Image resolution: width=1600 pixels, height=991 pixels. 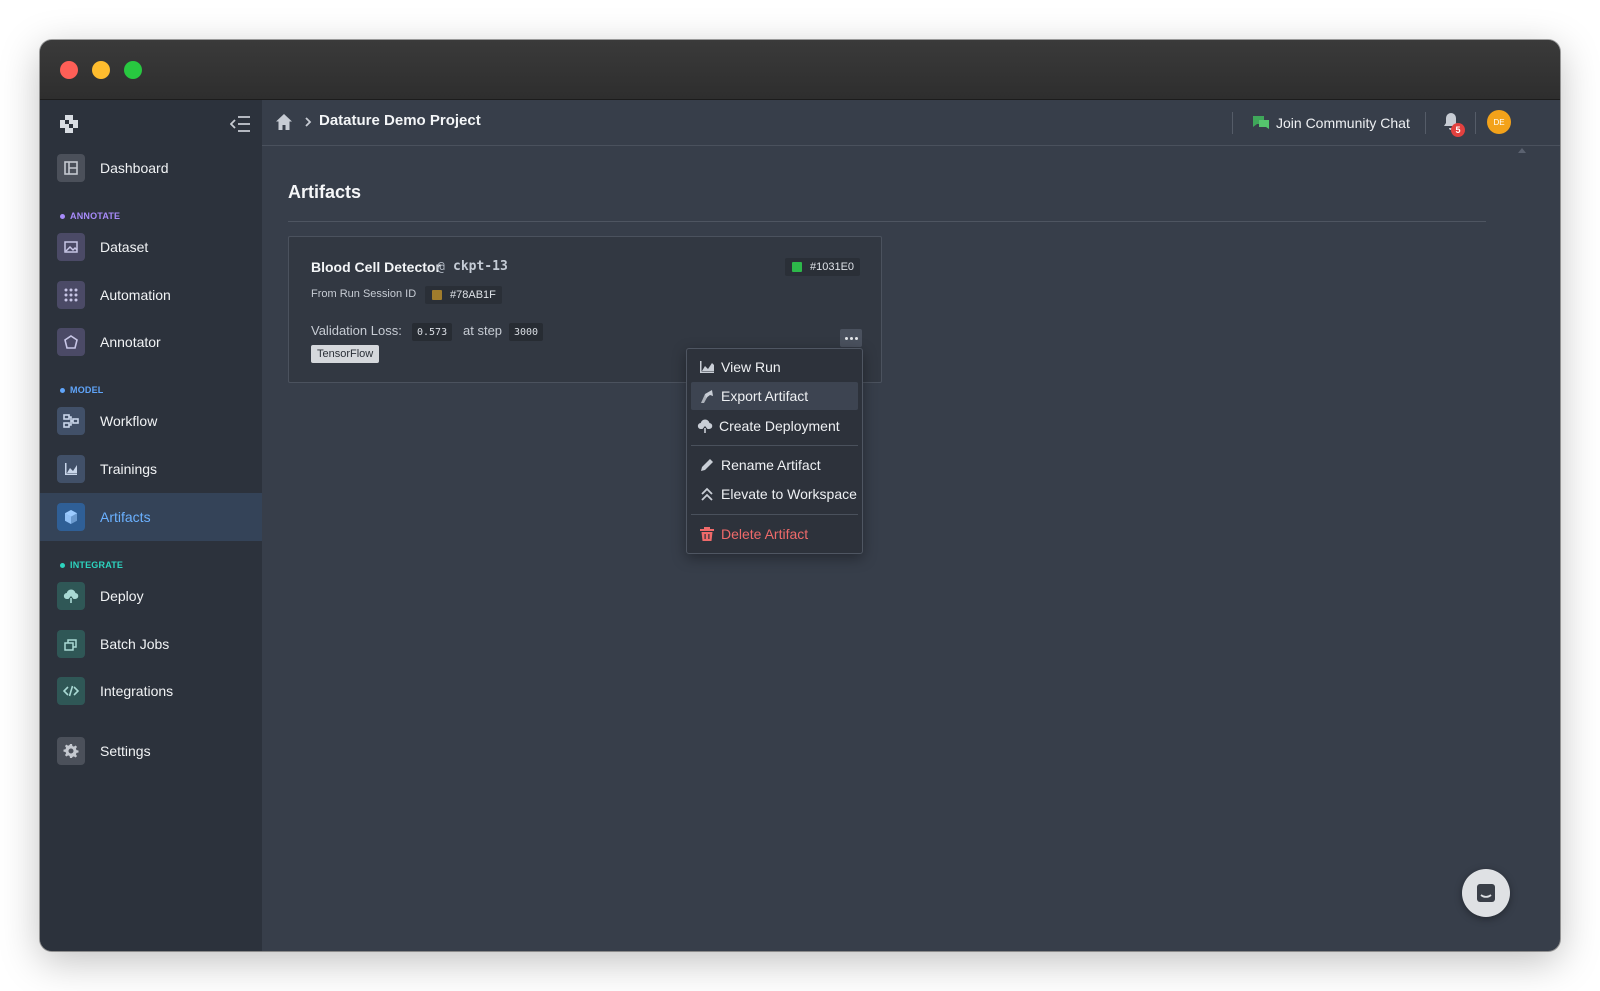 I want to click on minimize-window-button, so click(x=101, y=70).